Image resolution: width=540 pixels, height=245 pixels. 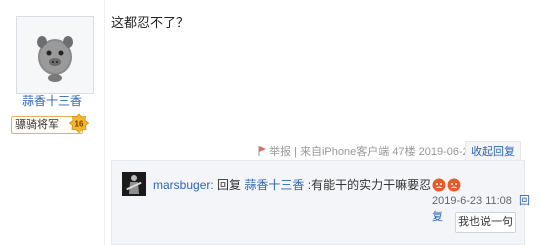 What do you see at coordinates (485, 222) in the screenshot?
I see `add-comment-button: 我也说一句` at bounding box center [485, 222].